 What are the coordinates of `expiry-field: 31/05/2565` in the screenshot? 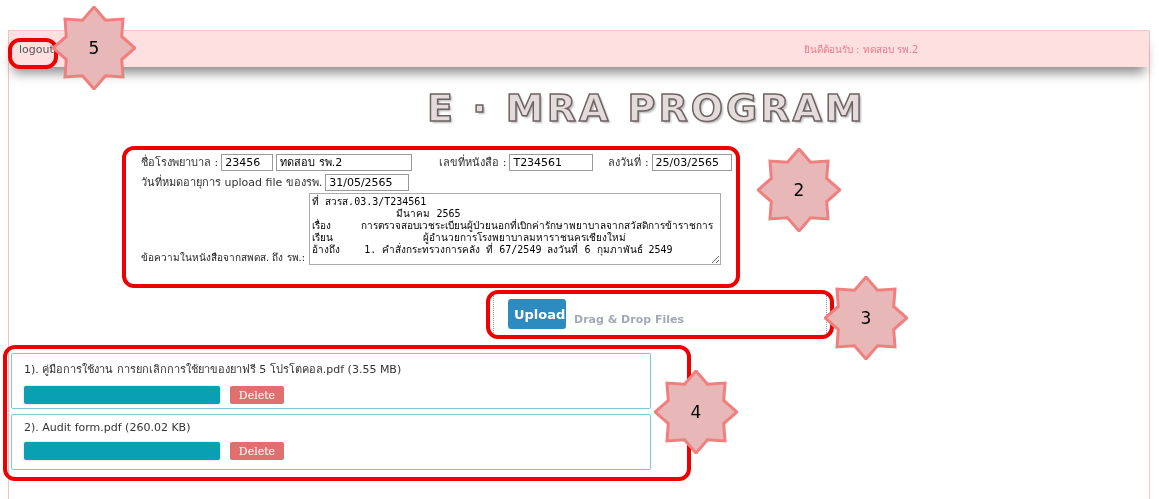 It's located at (367, 182).